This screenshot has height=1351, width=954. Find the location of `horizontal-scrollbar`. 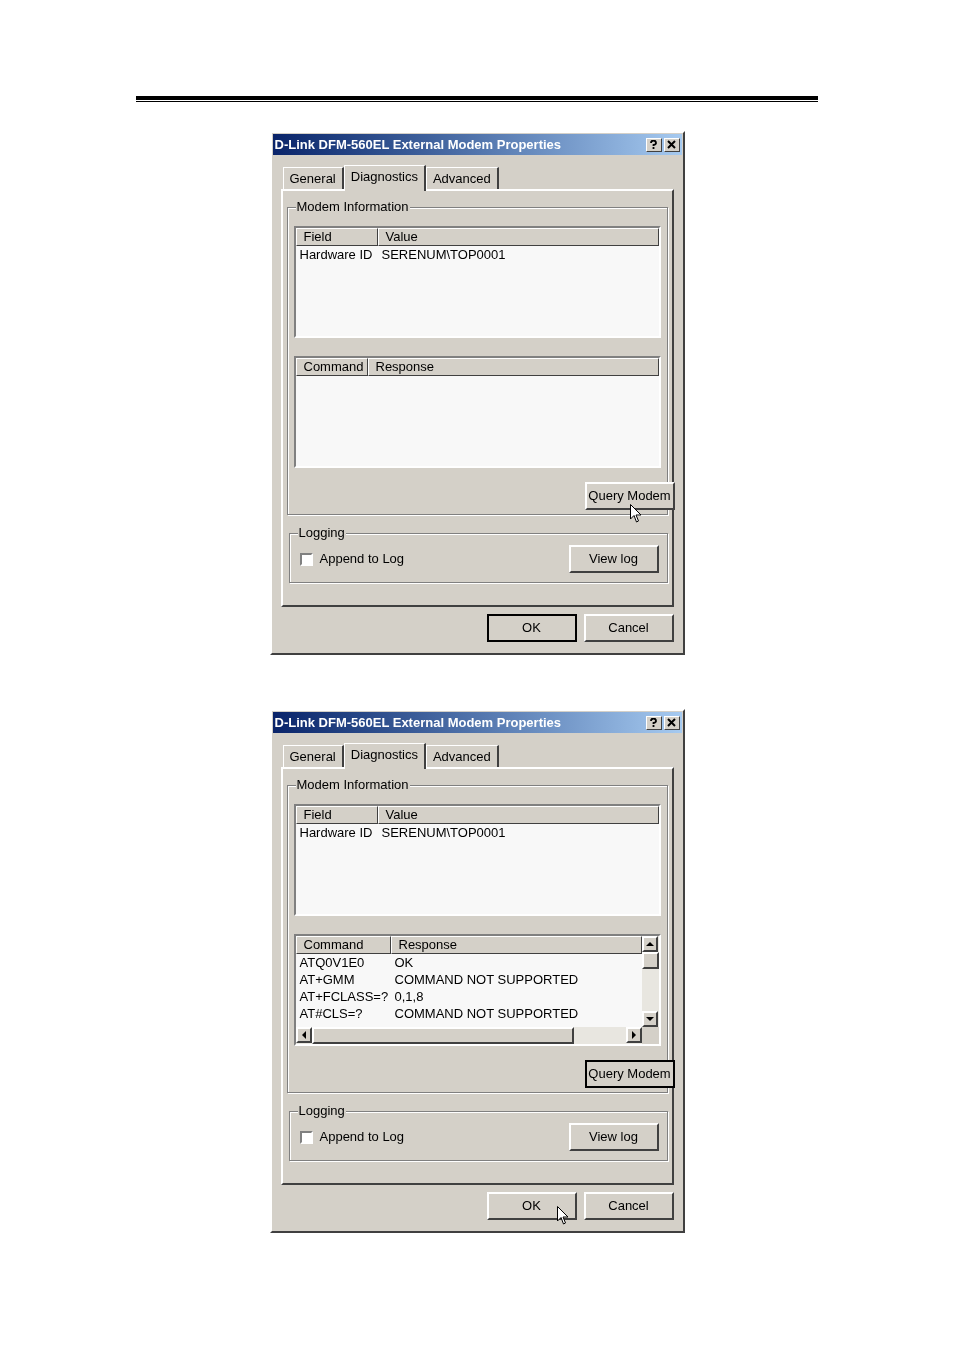

horizontal-scrollbar is located at coordinates (468, 1035).